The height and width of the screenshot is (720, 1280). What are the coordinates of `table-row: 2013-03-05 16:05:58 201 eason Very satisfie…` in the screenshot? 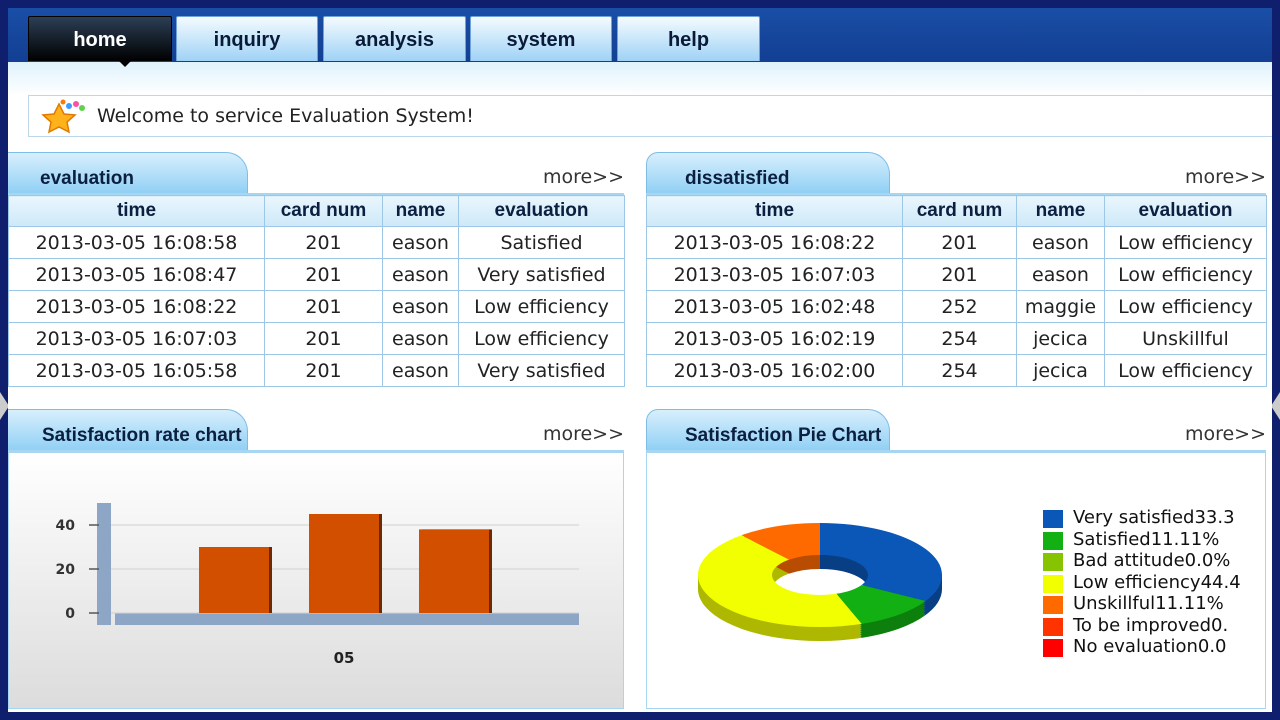 It's located at (316, 370).